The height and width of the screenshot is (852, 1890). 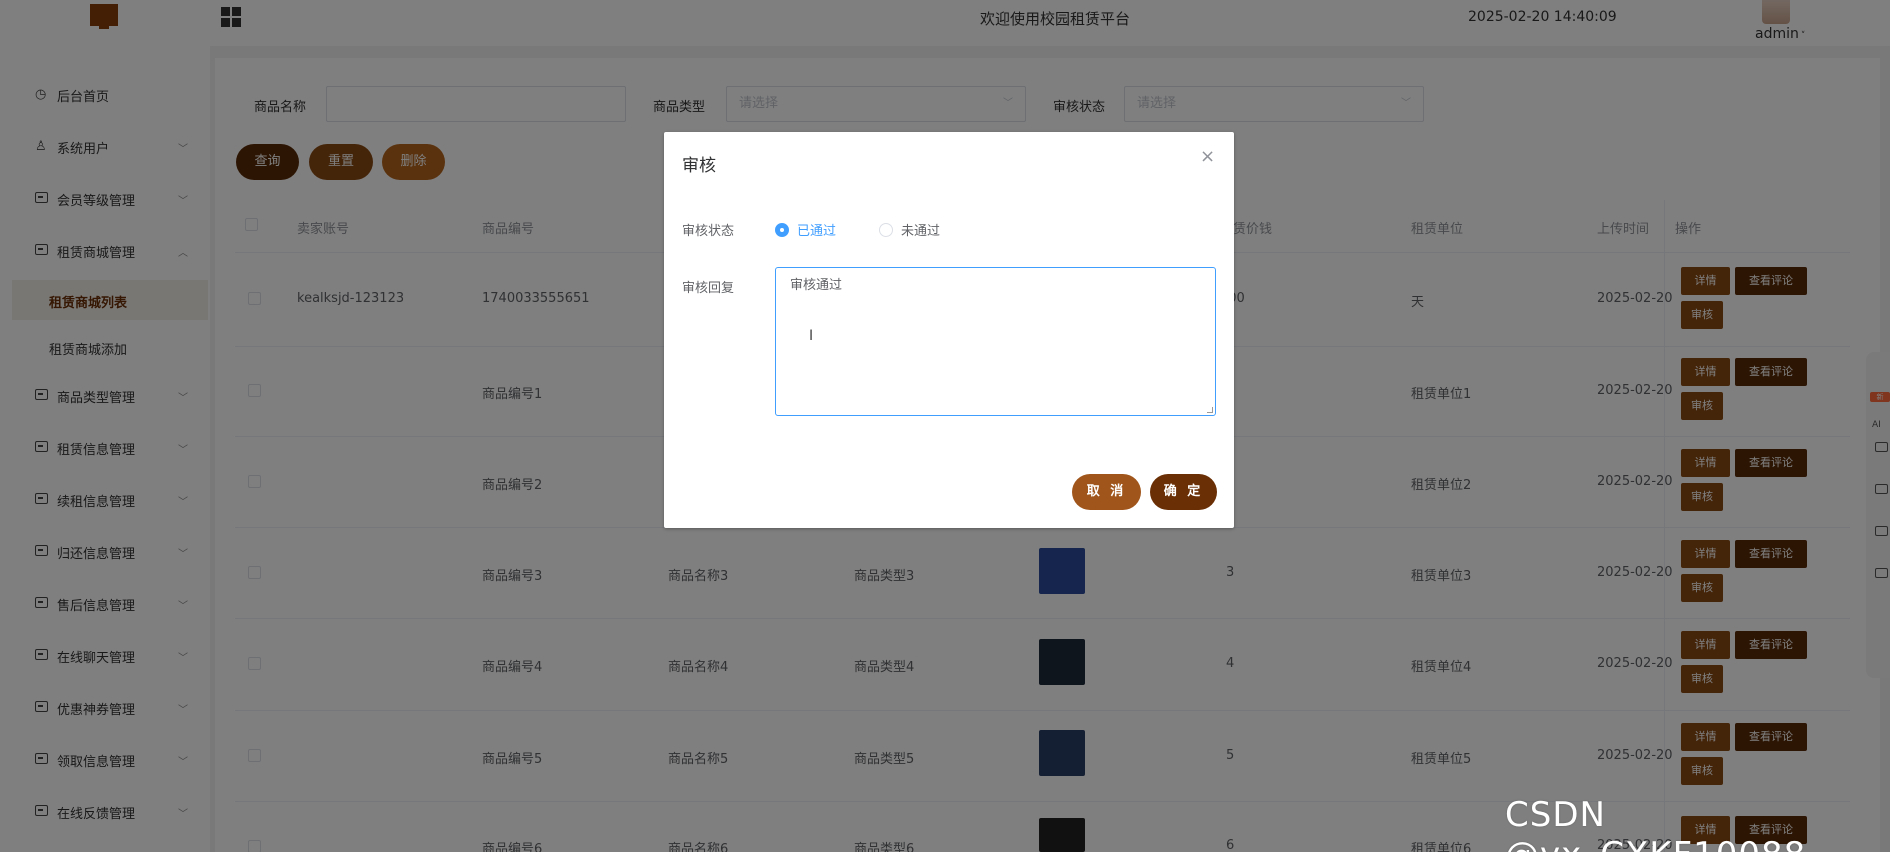 I want to click on dialog-title: 审核, so click(x=699, y=166).